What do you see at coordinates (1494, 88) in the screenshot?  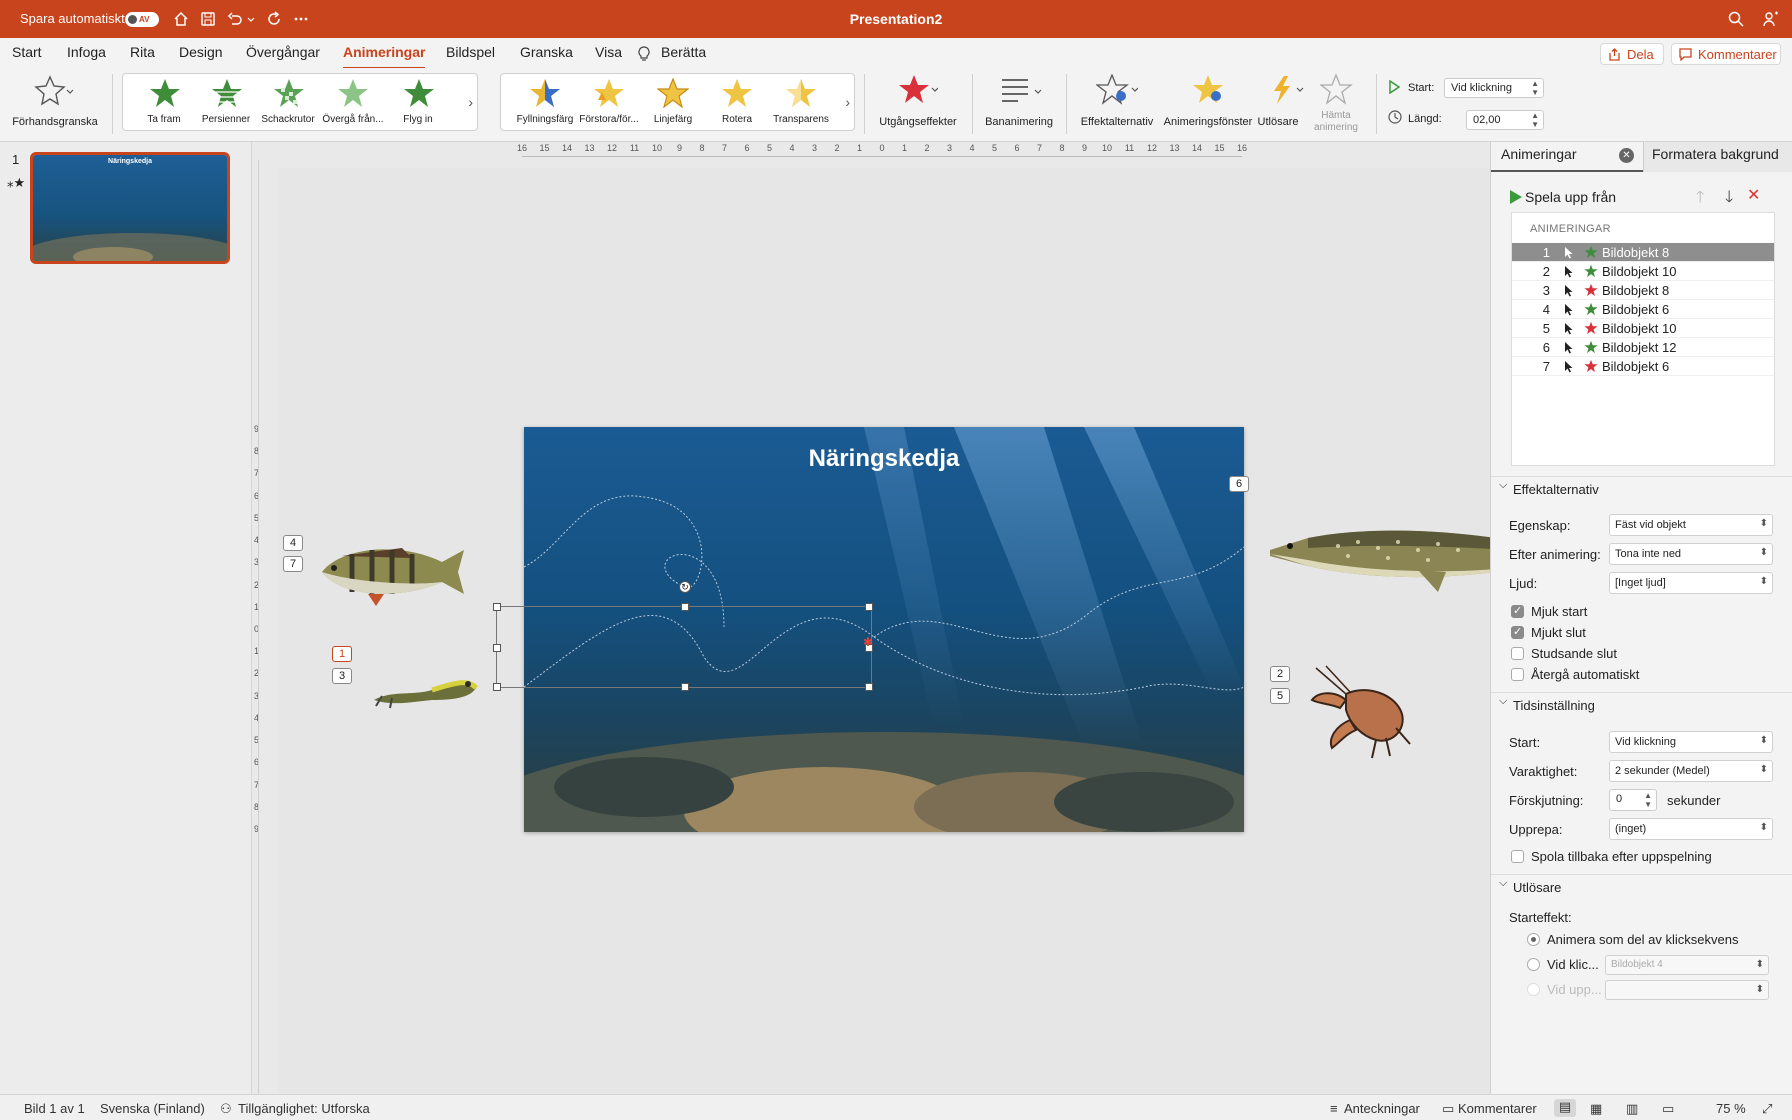 I see `ribbon-start-select: Vid klickning ▲ ▼` at bounding box center [1494, 88].